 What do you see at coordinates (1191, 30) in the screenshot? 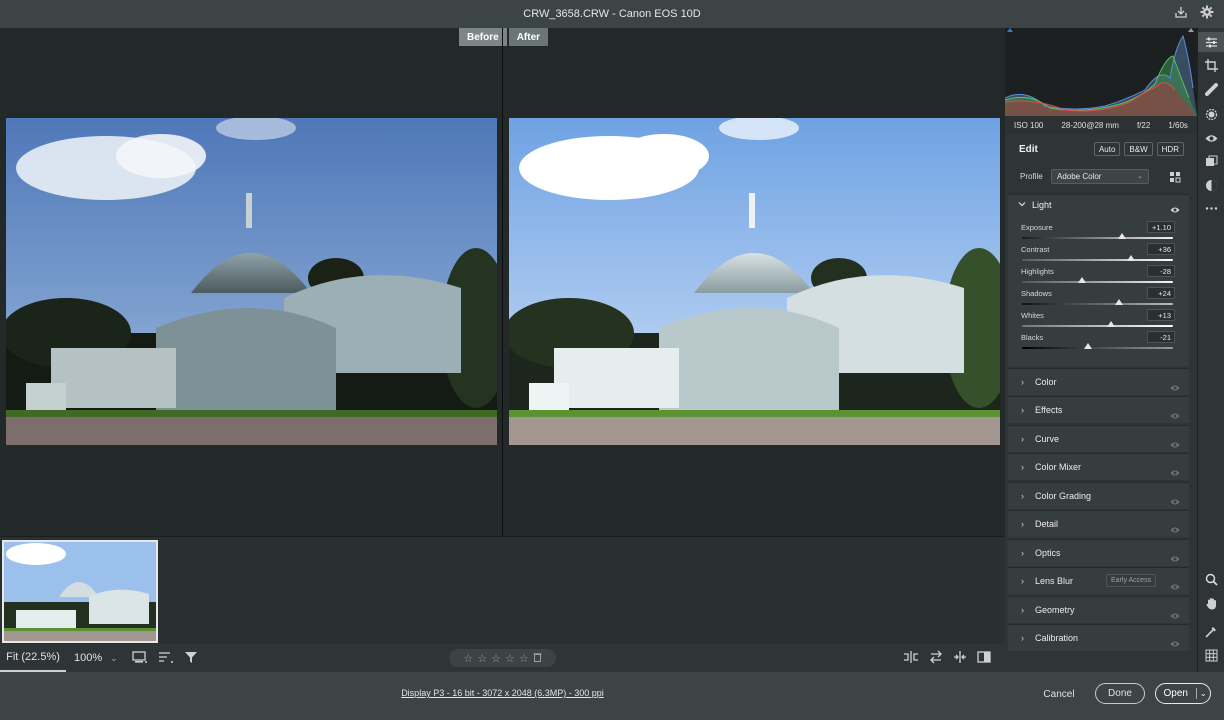
I see `highlight-clipping-icon` at bounding box center [1191, 30].